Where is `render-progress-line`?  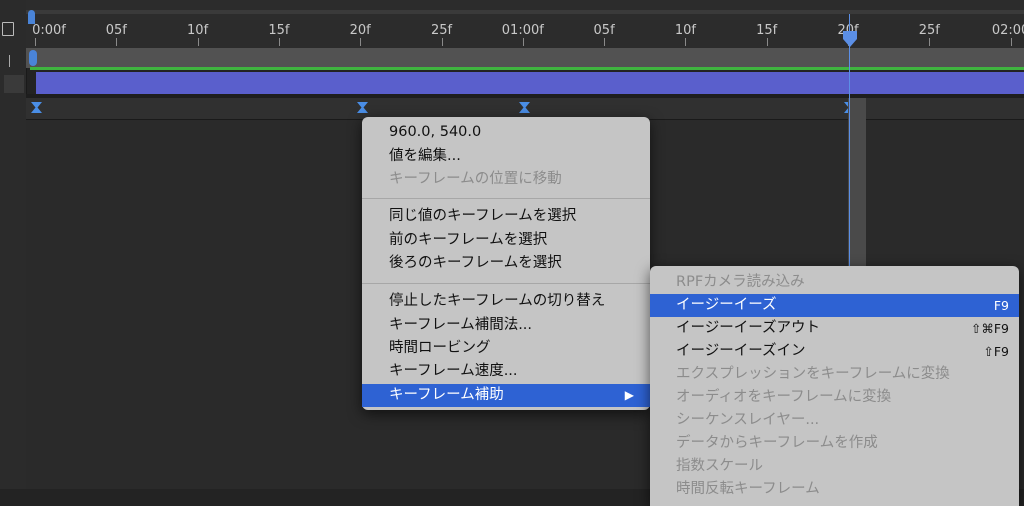 render-progress-line is located at coordinates (527, 68).